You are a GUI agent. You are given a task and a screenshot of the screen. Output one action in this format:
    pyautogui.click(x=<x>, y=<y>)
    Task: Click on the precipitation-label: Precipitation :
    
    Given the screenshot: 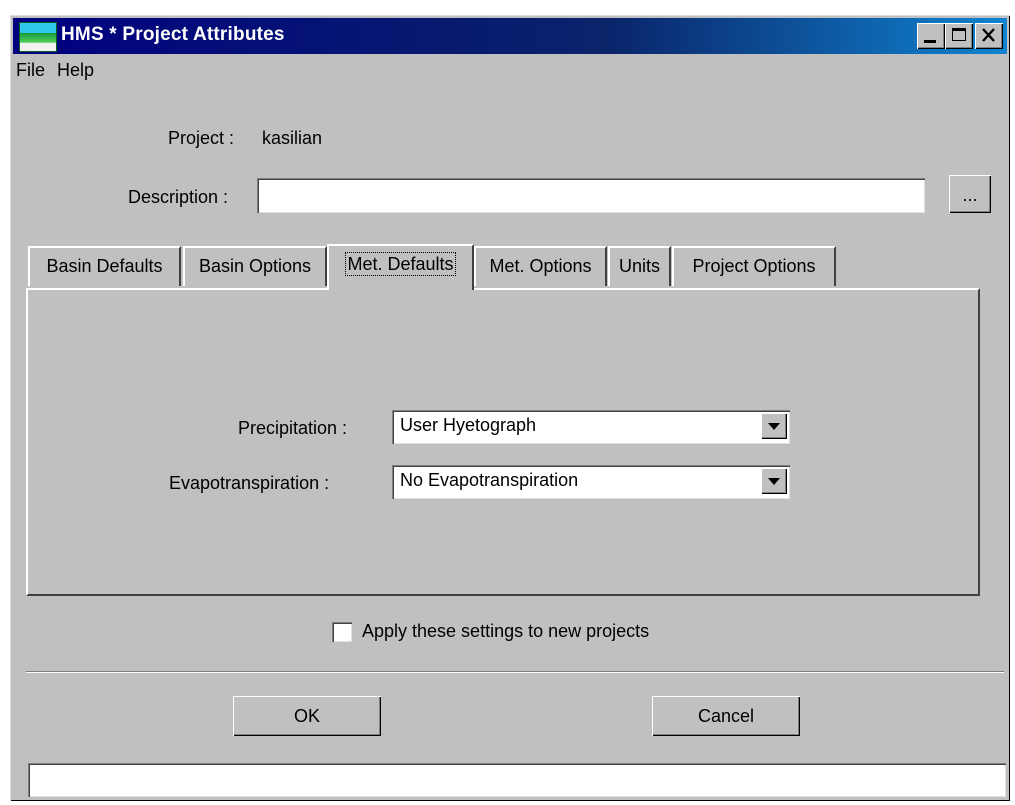 What is the action you would take?
    pyautogui.click(x=293, y=428)
    